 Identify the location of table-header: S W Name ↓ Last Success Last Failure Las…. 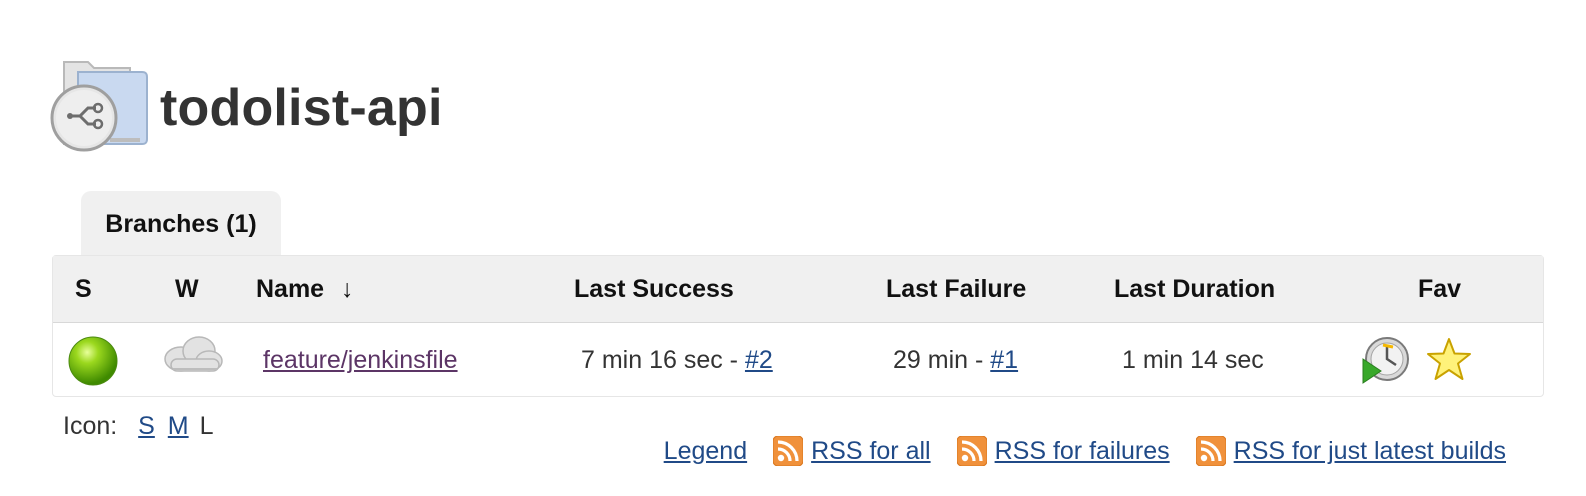
(798, 289).